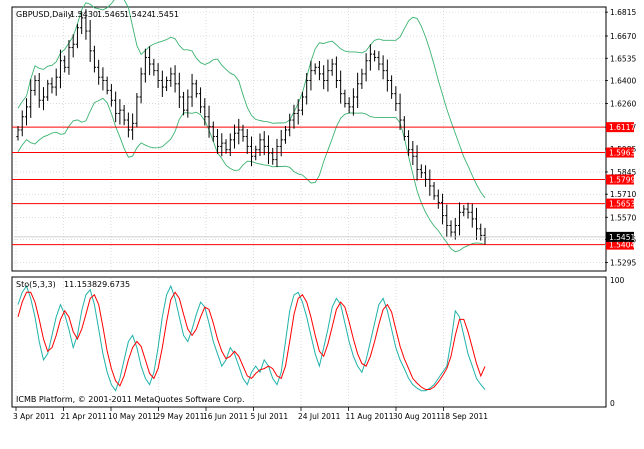  What do you see at coordinates (111, 14) in the screenshot?
I see `ohlc-high: 1.5465` at bounding box center [111, 14].